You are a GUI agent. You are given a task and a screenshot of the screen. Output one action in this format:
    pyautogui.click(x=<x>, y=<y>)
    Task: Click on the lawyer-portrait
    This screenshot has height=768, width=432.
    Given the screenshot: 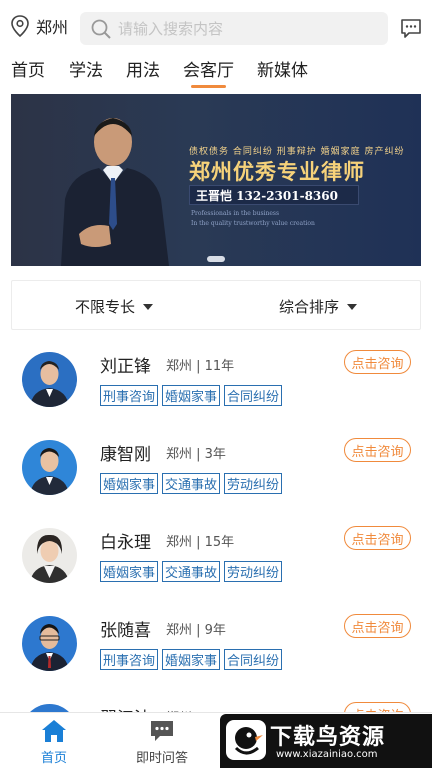 What is the action you would take?
    pyautogui.click(x=115, y=192)
    